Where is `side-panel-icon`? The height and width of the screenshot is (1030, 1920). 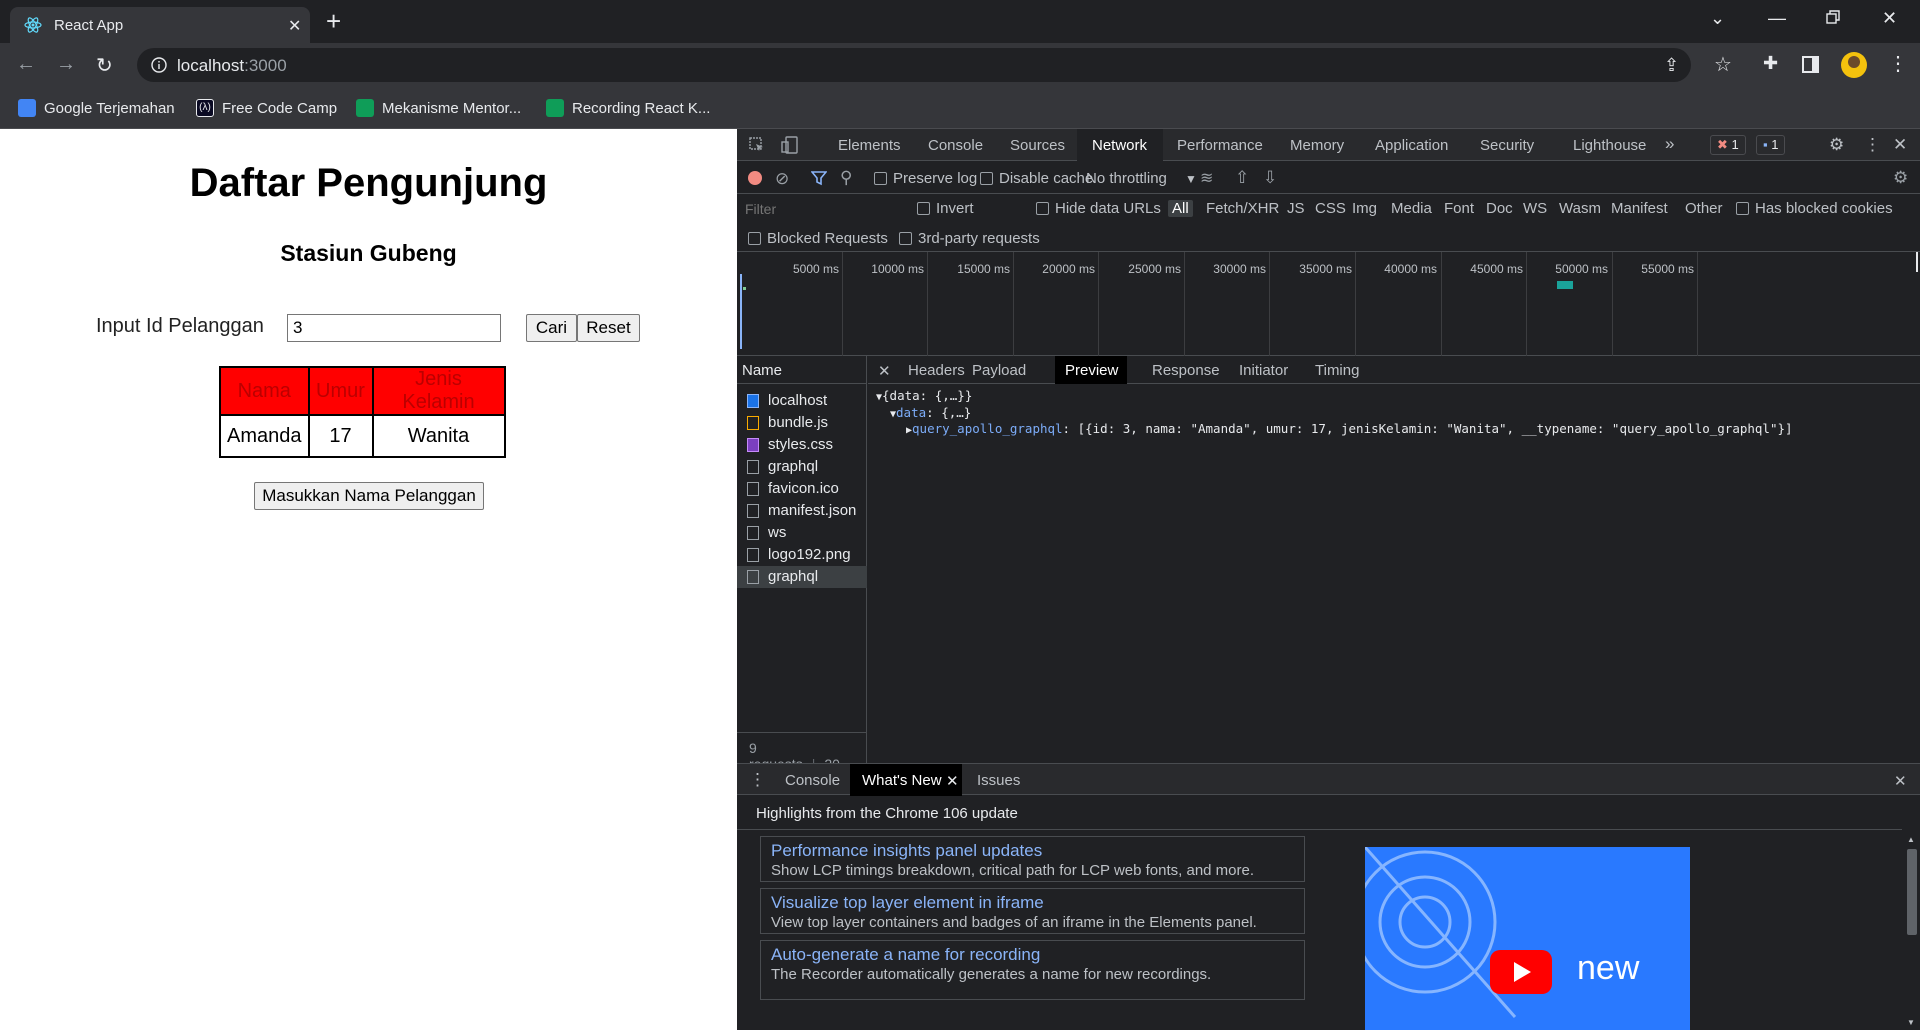
side-panel-icon is located at coordinates (1810, 64).